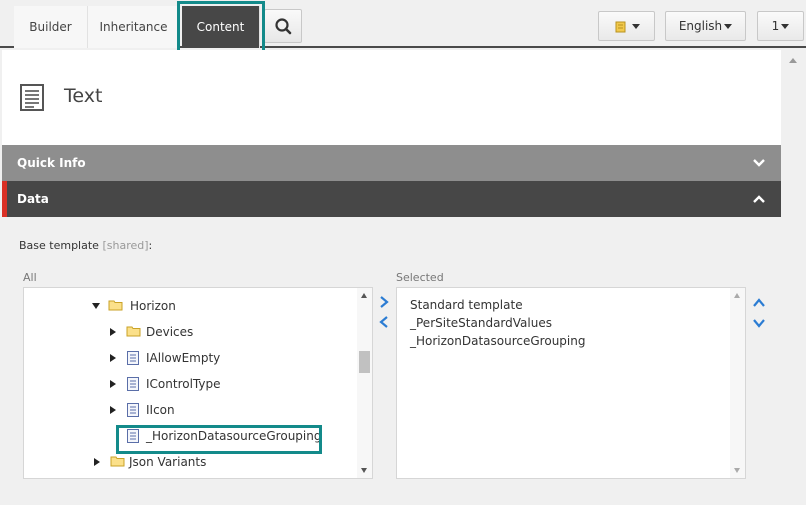  Describe the element at coordinates (775, 26) in the screenshot. I see `version-label: 1` at that location.